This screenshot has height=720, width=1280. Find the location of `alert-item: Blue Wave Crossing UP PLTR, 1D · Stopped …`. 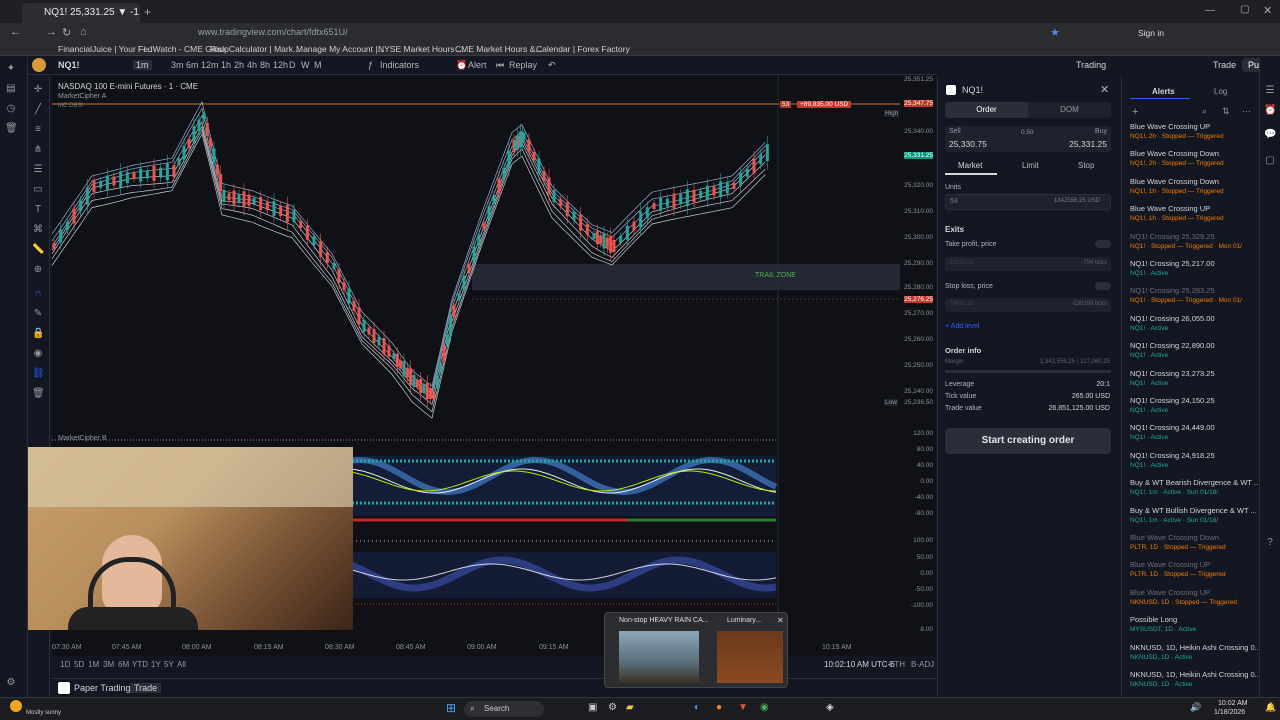

alert-item: Blue Wave Crossing UP PLTR, 1D · Stopped … is located at coordinates (1194, 573).